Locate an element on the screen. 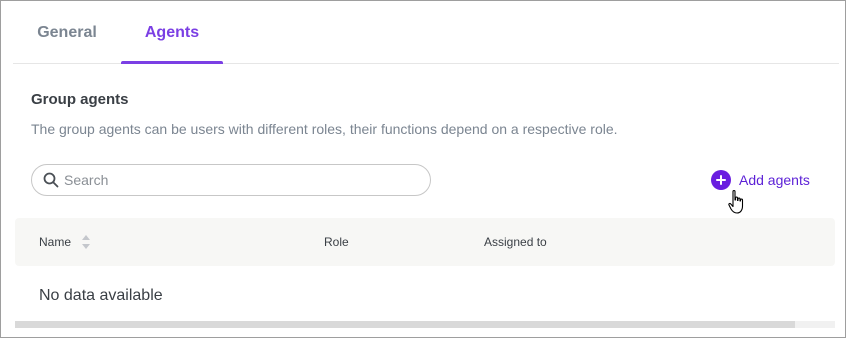 This screenshot has width=846, height=338. sort-icon is located at coordinates (86, 242).